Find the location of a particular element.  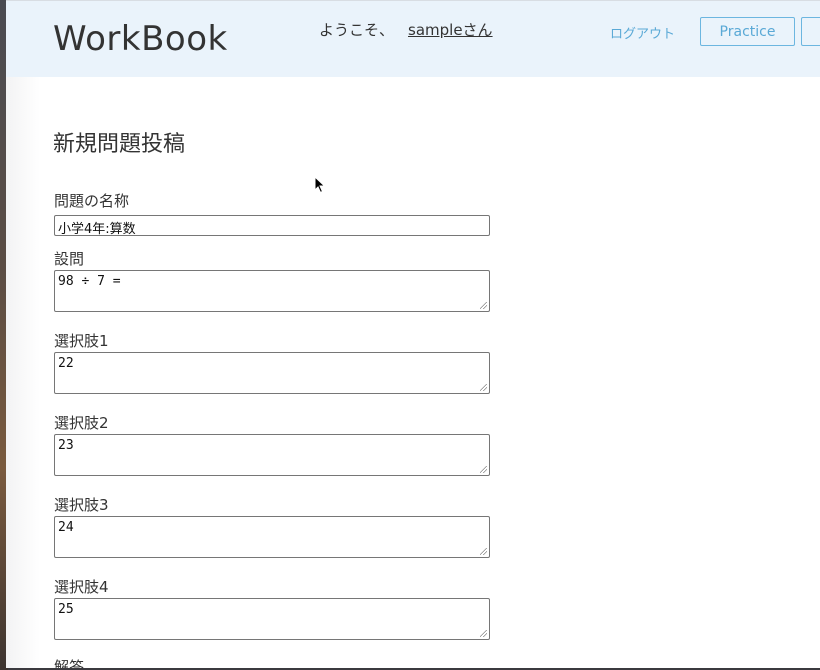

practice-button: Practice is located at coordinates (747, 31).